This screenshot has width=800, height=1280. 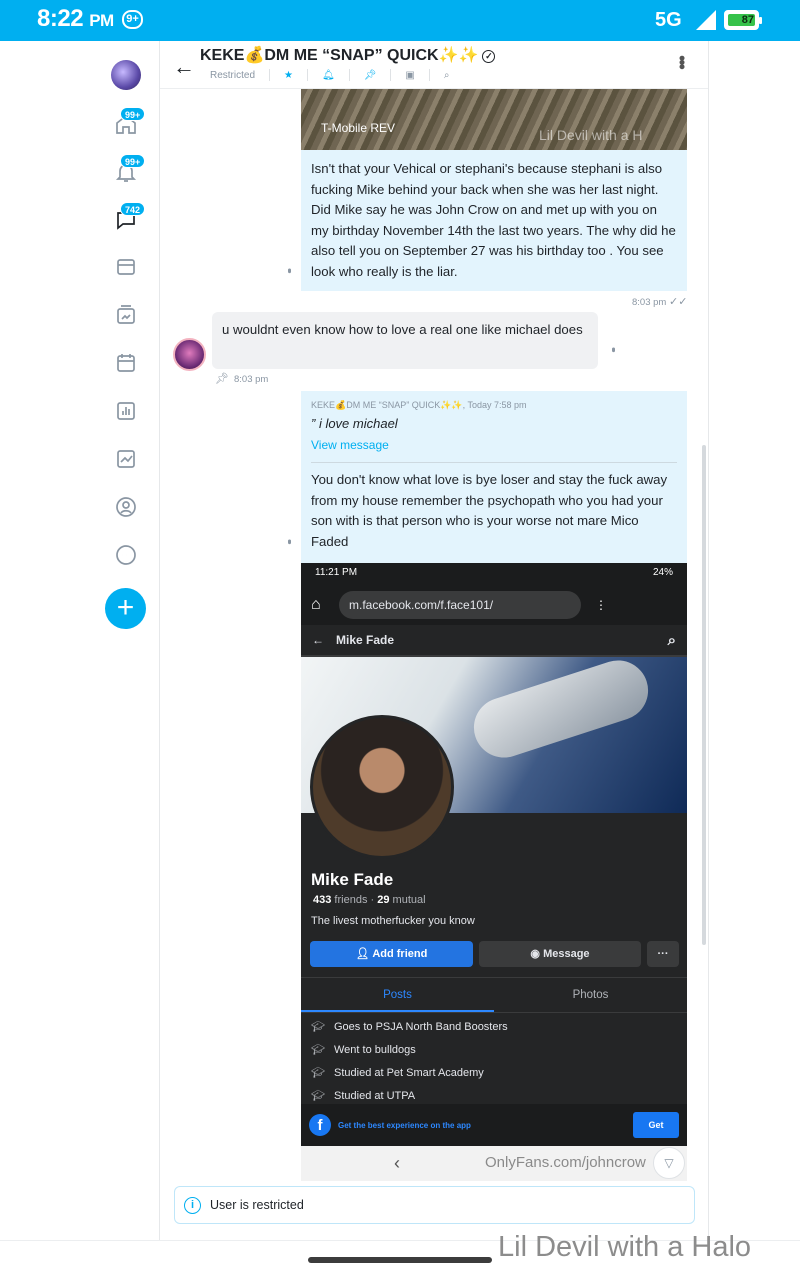 I want to click on notifications-badge: 99+, so click(x=133, y=161).